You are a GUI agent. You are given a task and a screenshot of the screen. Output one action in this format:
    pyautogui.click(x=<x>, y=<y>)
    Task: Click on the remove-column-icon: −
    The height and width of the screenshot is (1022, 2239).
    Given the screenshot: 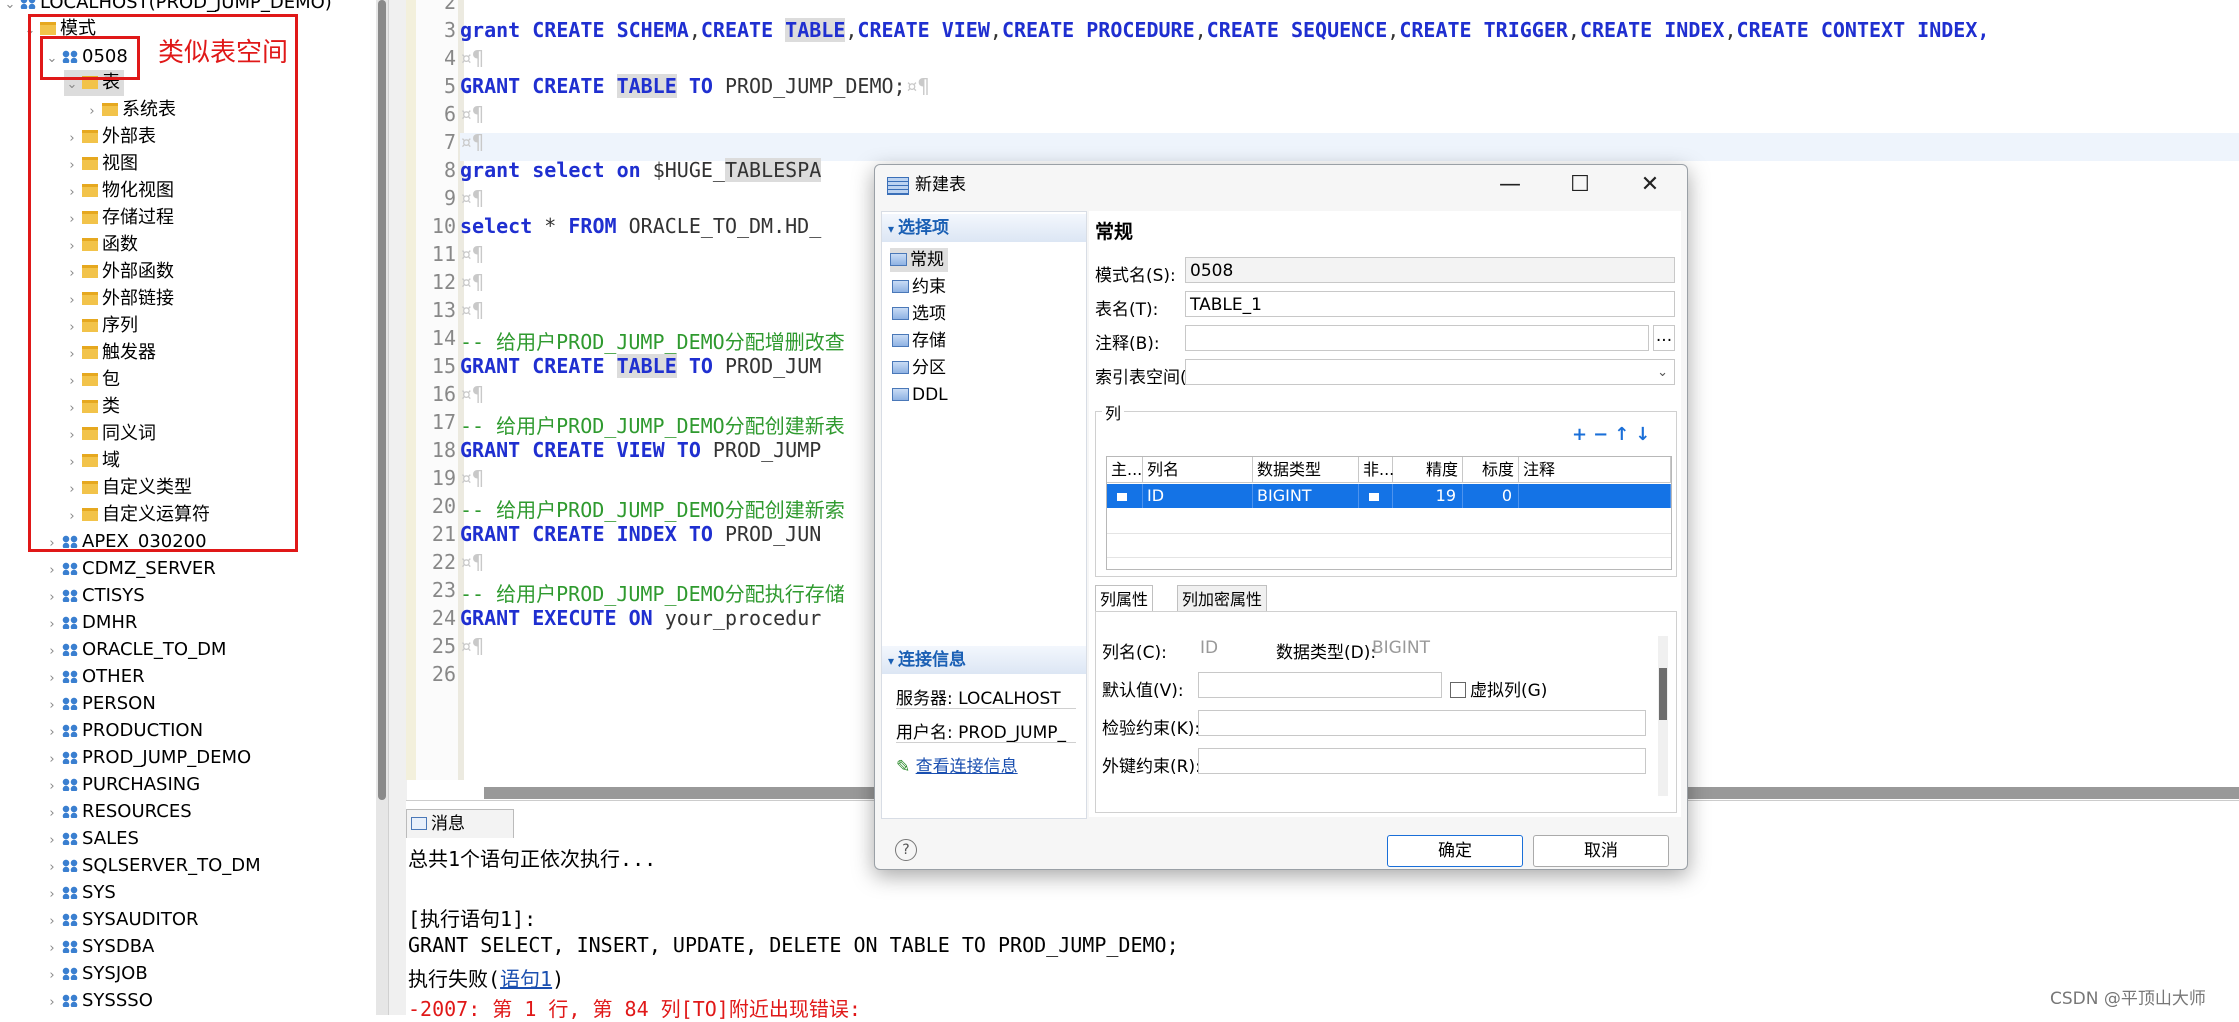 What is the action you would take?
    pyautogui.click(x=1603, y=434)
    